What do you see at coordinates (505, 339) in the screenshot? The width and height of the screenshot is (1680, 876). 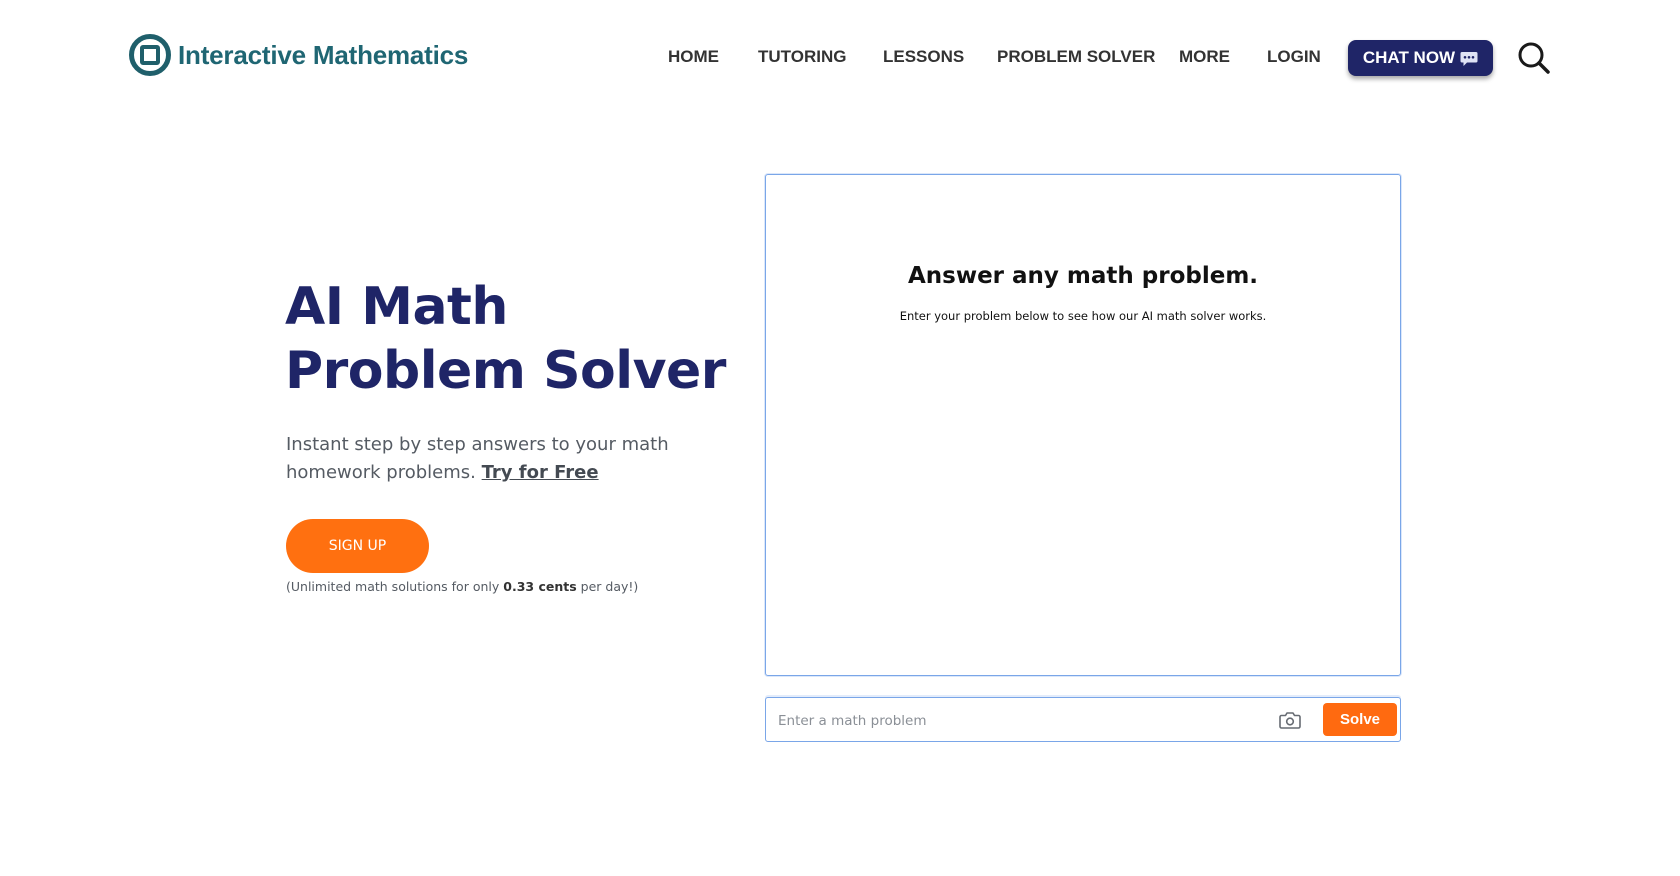 I see `page-title: AI Math Problem Solver` at bounding box center [505, 339].